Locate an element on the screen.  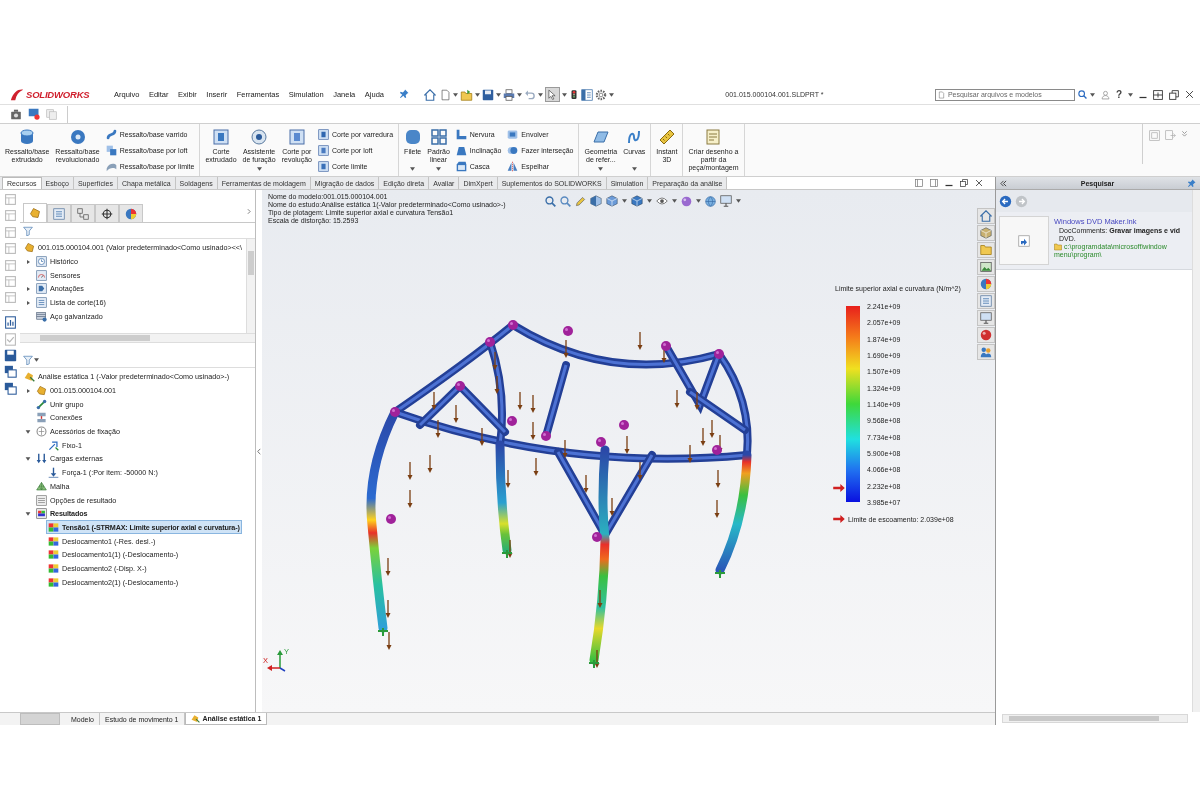
chart-document-icon is located at coordinates (10, 323).